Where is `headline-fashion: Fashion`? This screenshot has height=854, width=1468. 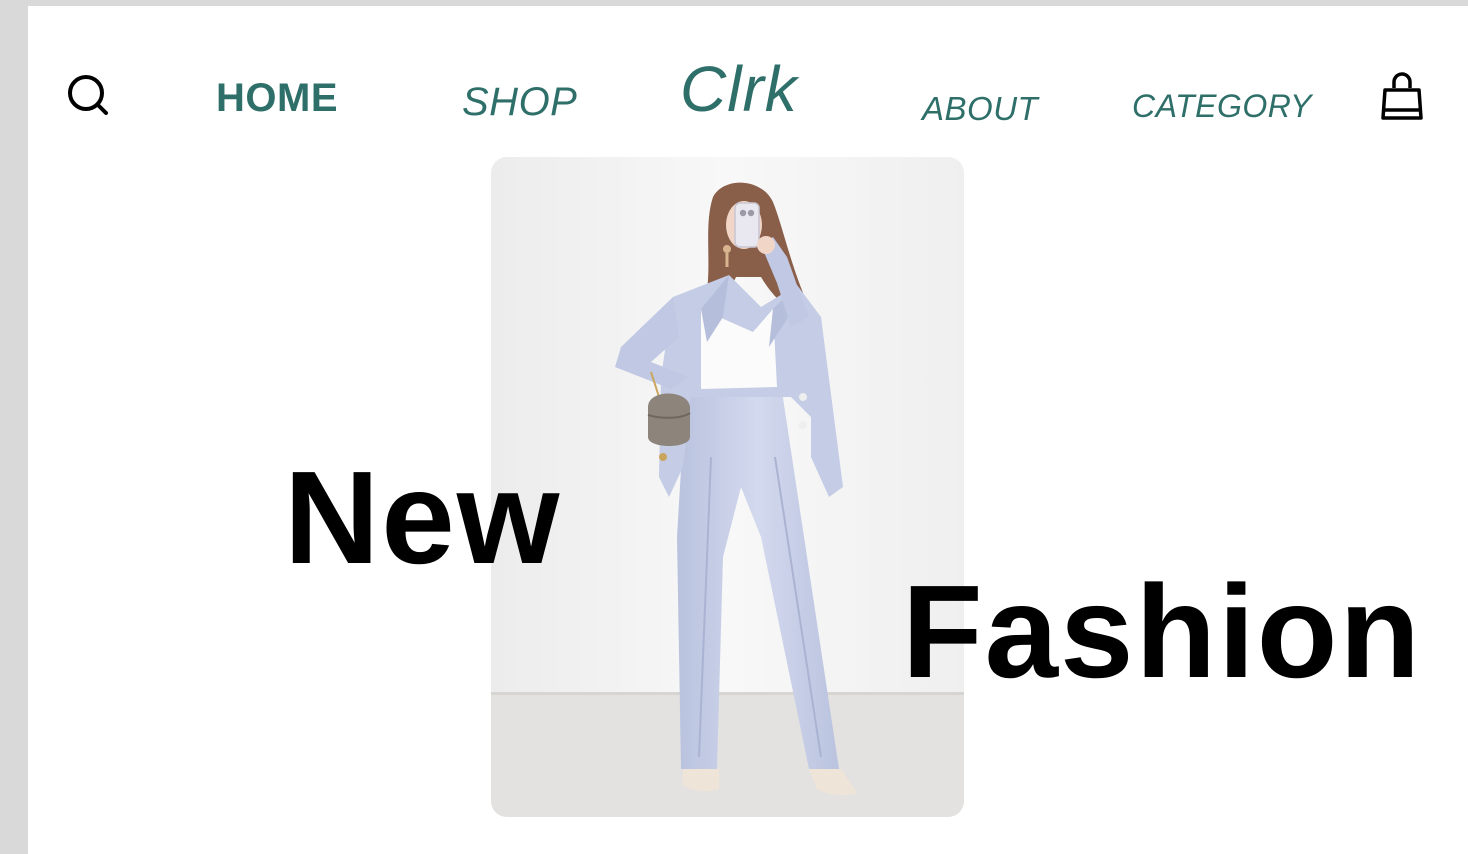 headline-fashion: Fashion is located at coordinates (1162, 631).